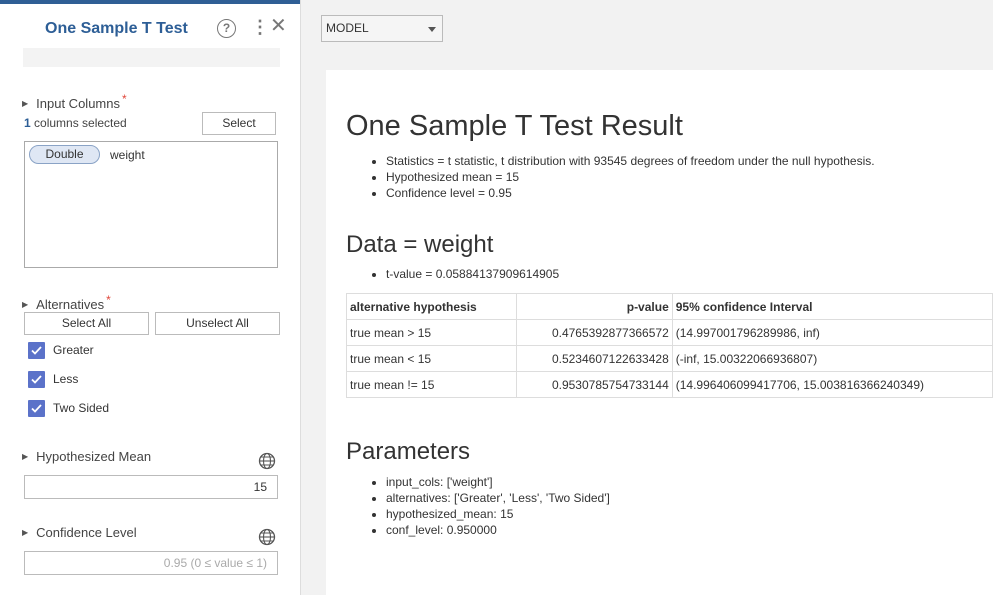 The height and width of the screenshot is (595, 993). I want to click on table-header: p-value, so click(594, 306).